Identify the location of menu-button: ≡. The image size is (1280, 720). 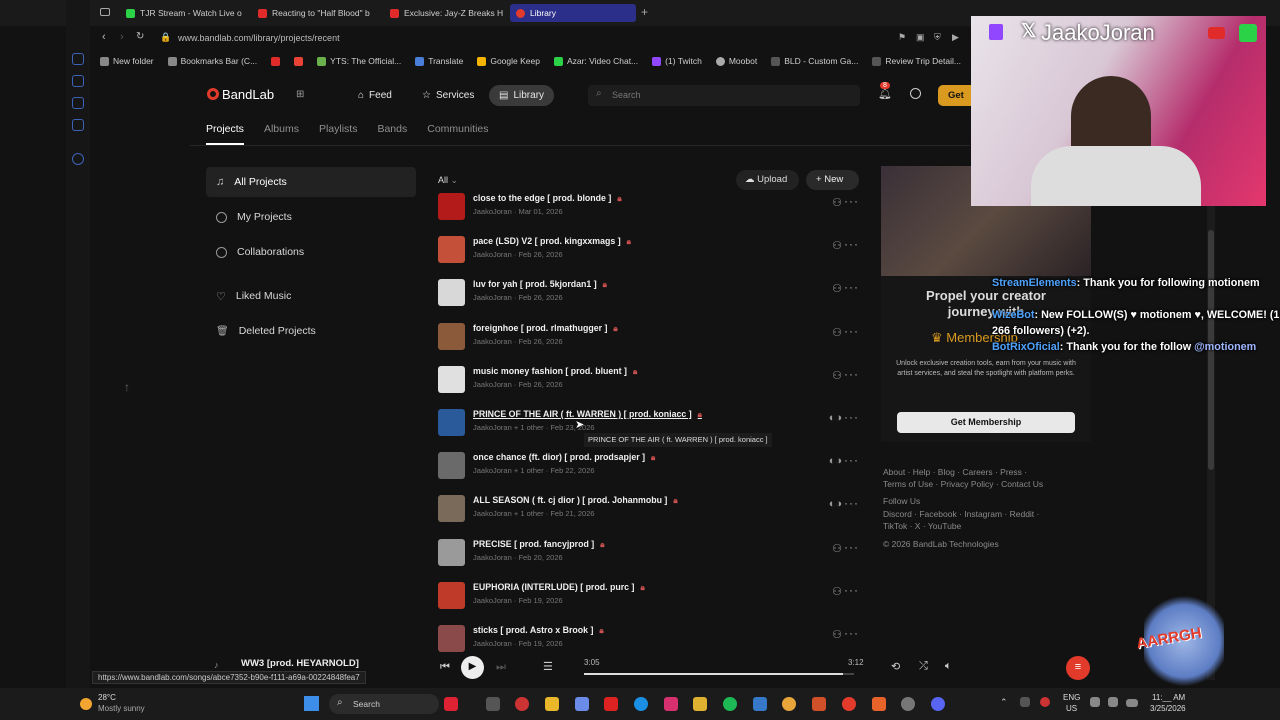
(1078, 668).